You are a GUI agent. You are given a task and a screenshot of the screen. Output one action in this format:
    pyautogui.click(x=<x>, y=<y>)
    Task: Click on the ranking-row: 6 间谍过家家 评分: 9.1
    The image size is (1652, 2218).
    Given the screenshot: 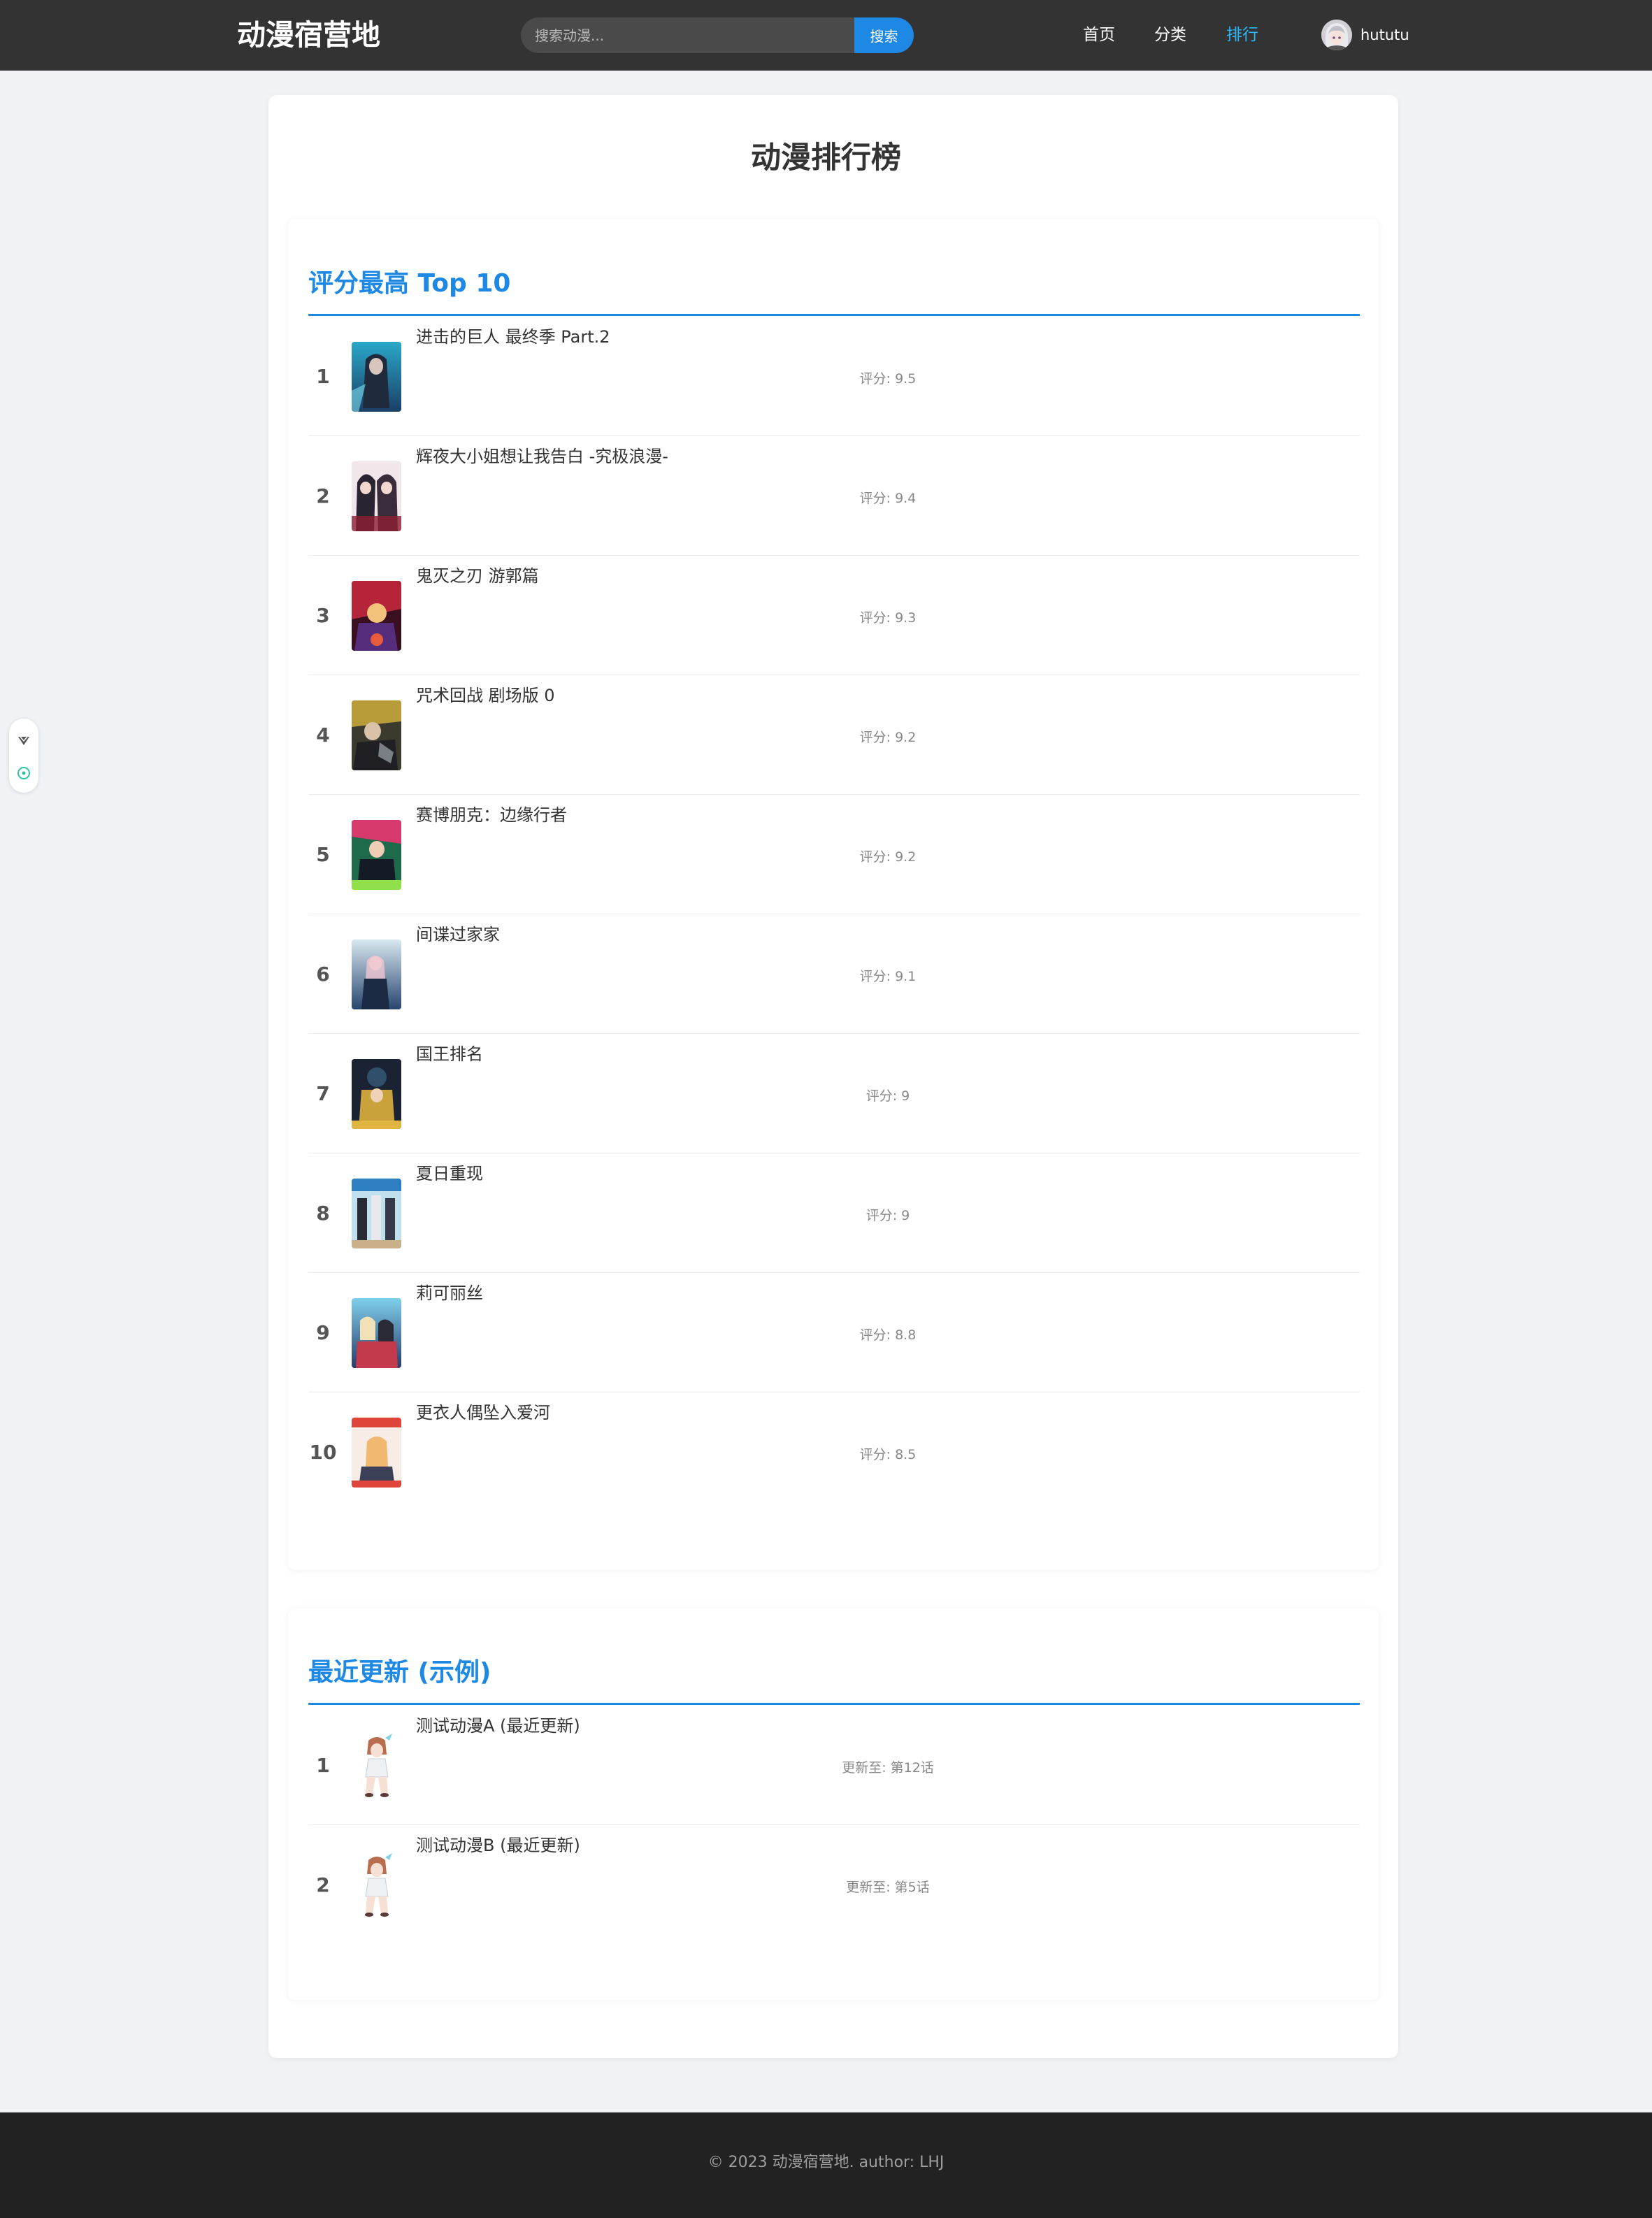 What is the action you would take?
    pyautogui.click(x=834, y=974)
    